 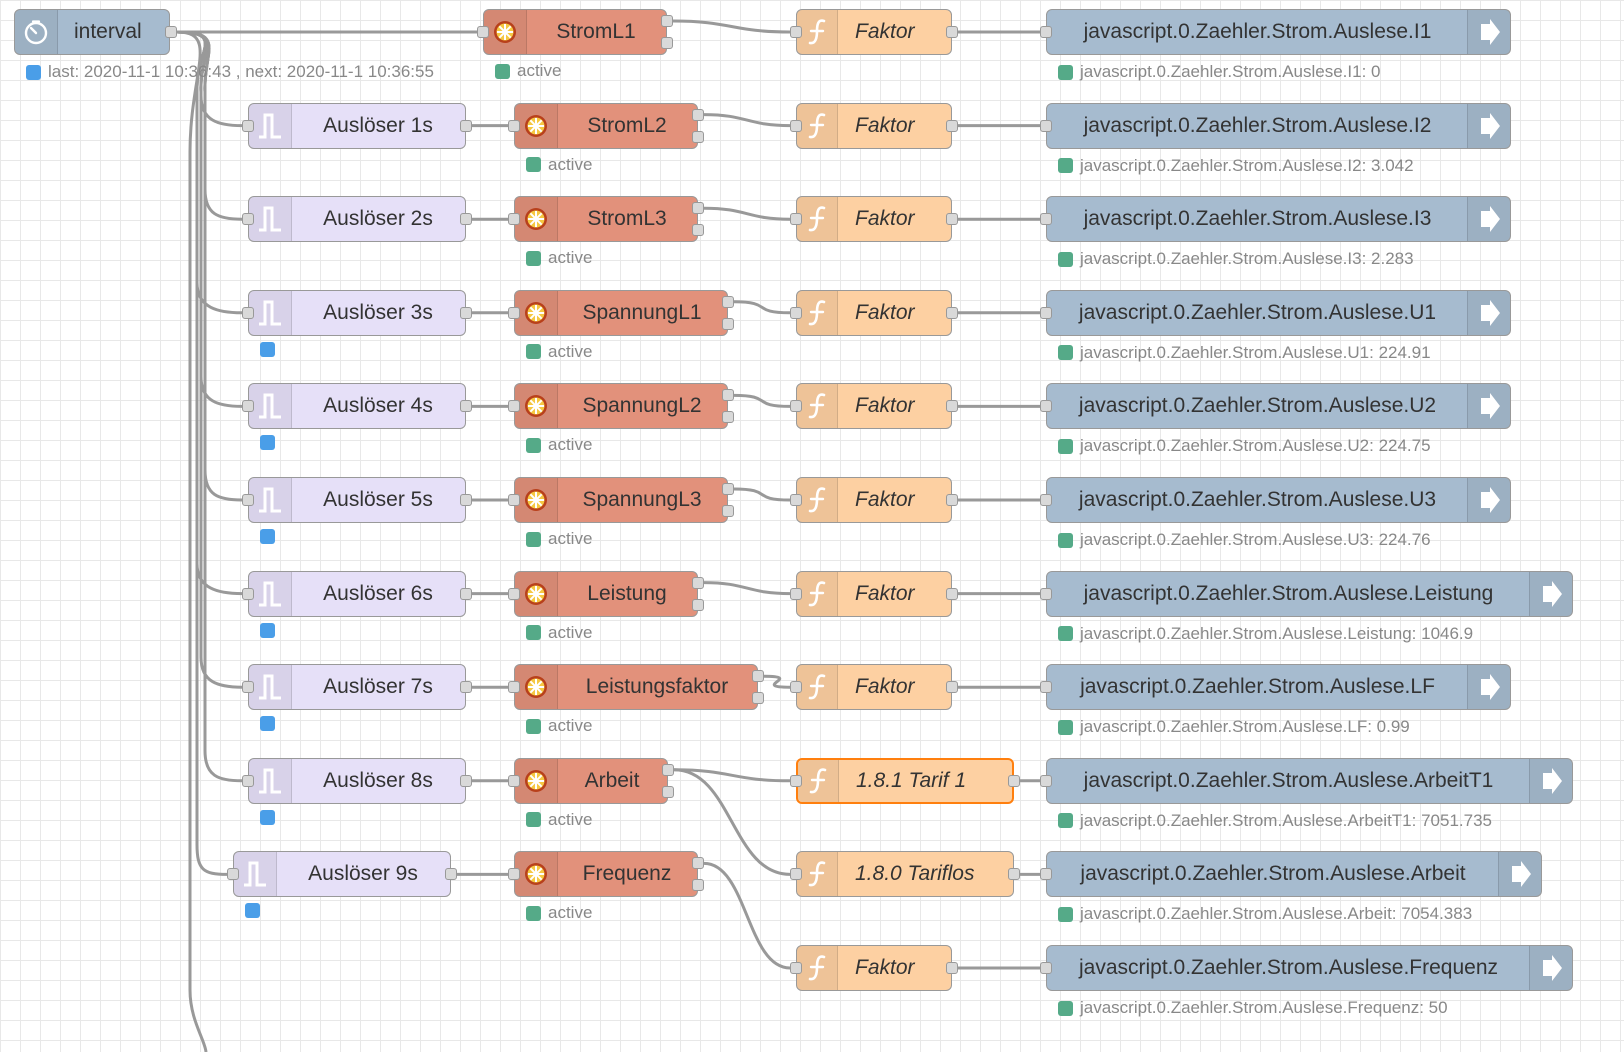 I want to click on trigger-node-9: Auslöser 9s, so click(x=342, y=874).